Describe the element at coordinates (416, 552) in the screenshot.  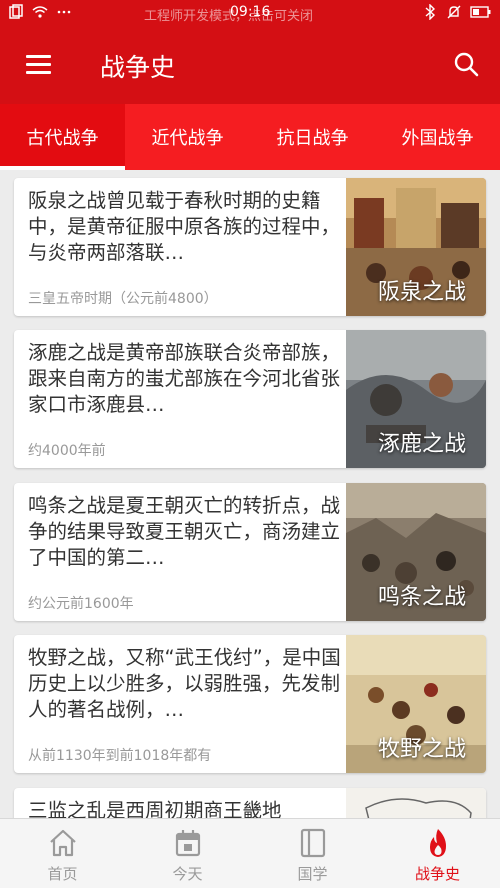
I see `article-thumbnail: 鸣条之战` at that location.